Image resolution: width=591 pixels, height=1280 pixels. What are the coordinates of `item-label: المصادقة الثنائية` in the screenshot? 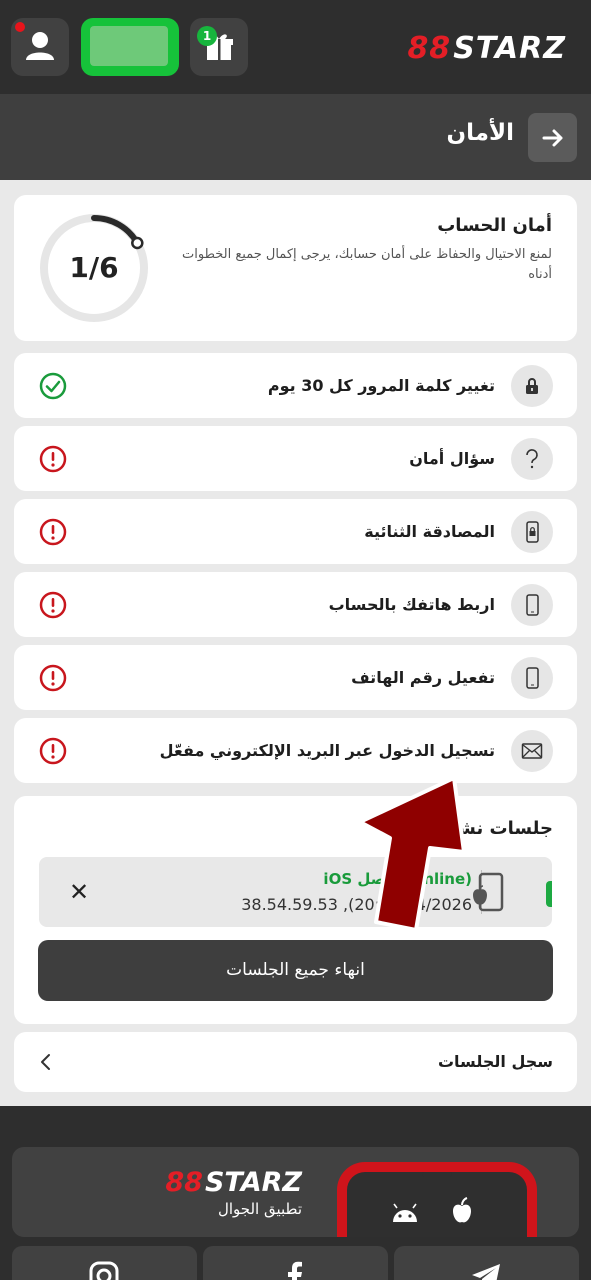 It's located at (429, 531).